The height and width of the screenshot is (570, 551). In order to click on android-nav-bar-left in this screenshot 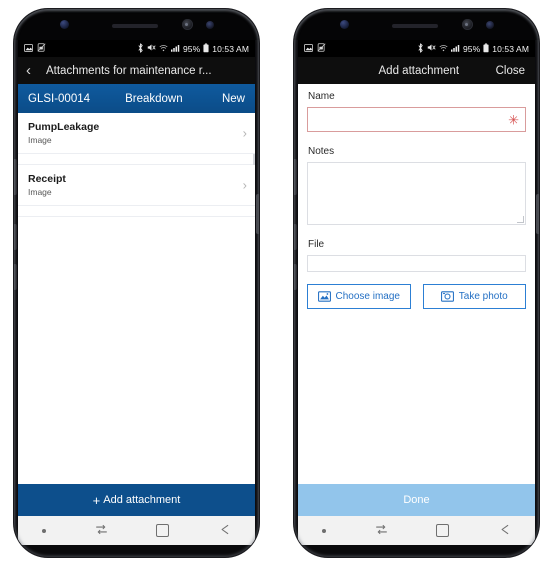, I will do `click(136, 530)`.